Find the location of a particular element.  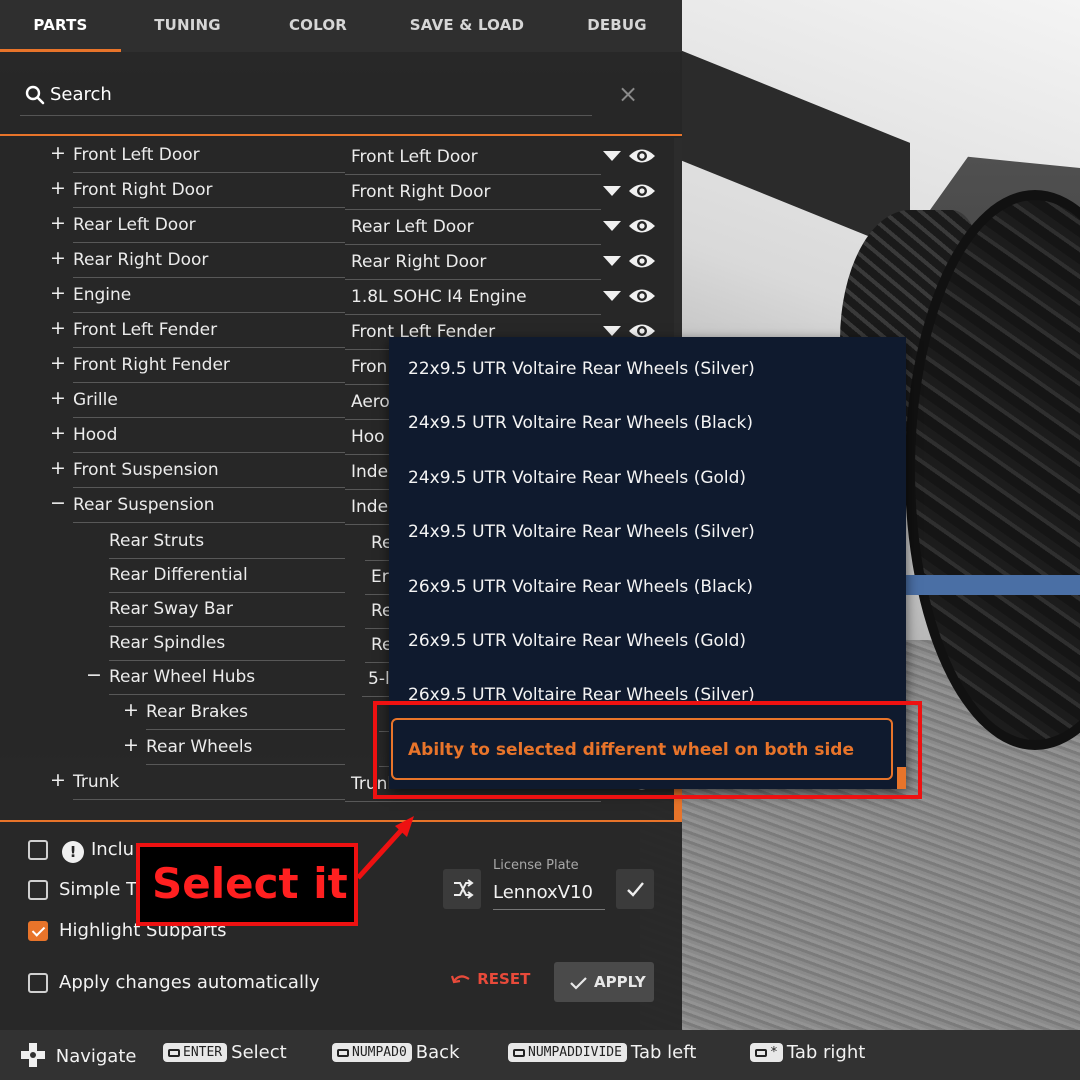

part-label: Rear Spindles is located at coordinates (167, 643).